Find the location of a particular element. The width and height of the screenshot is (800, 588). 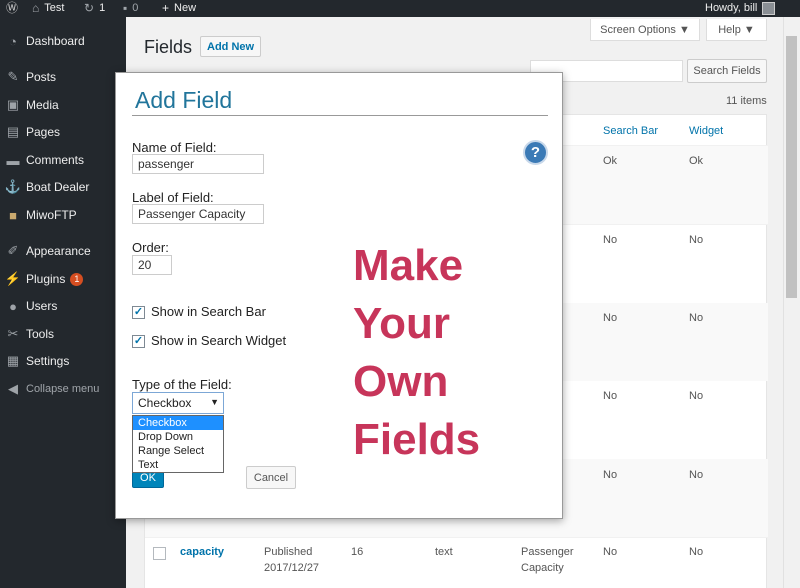

dialog-title-divider is located at coordinates (340, 115).